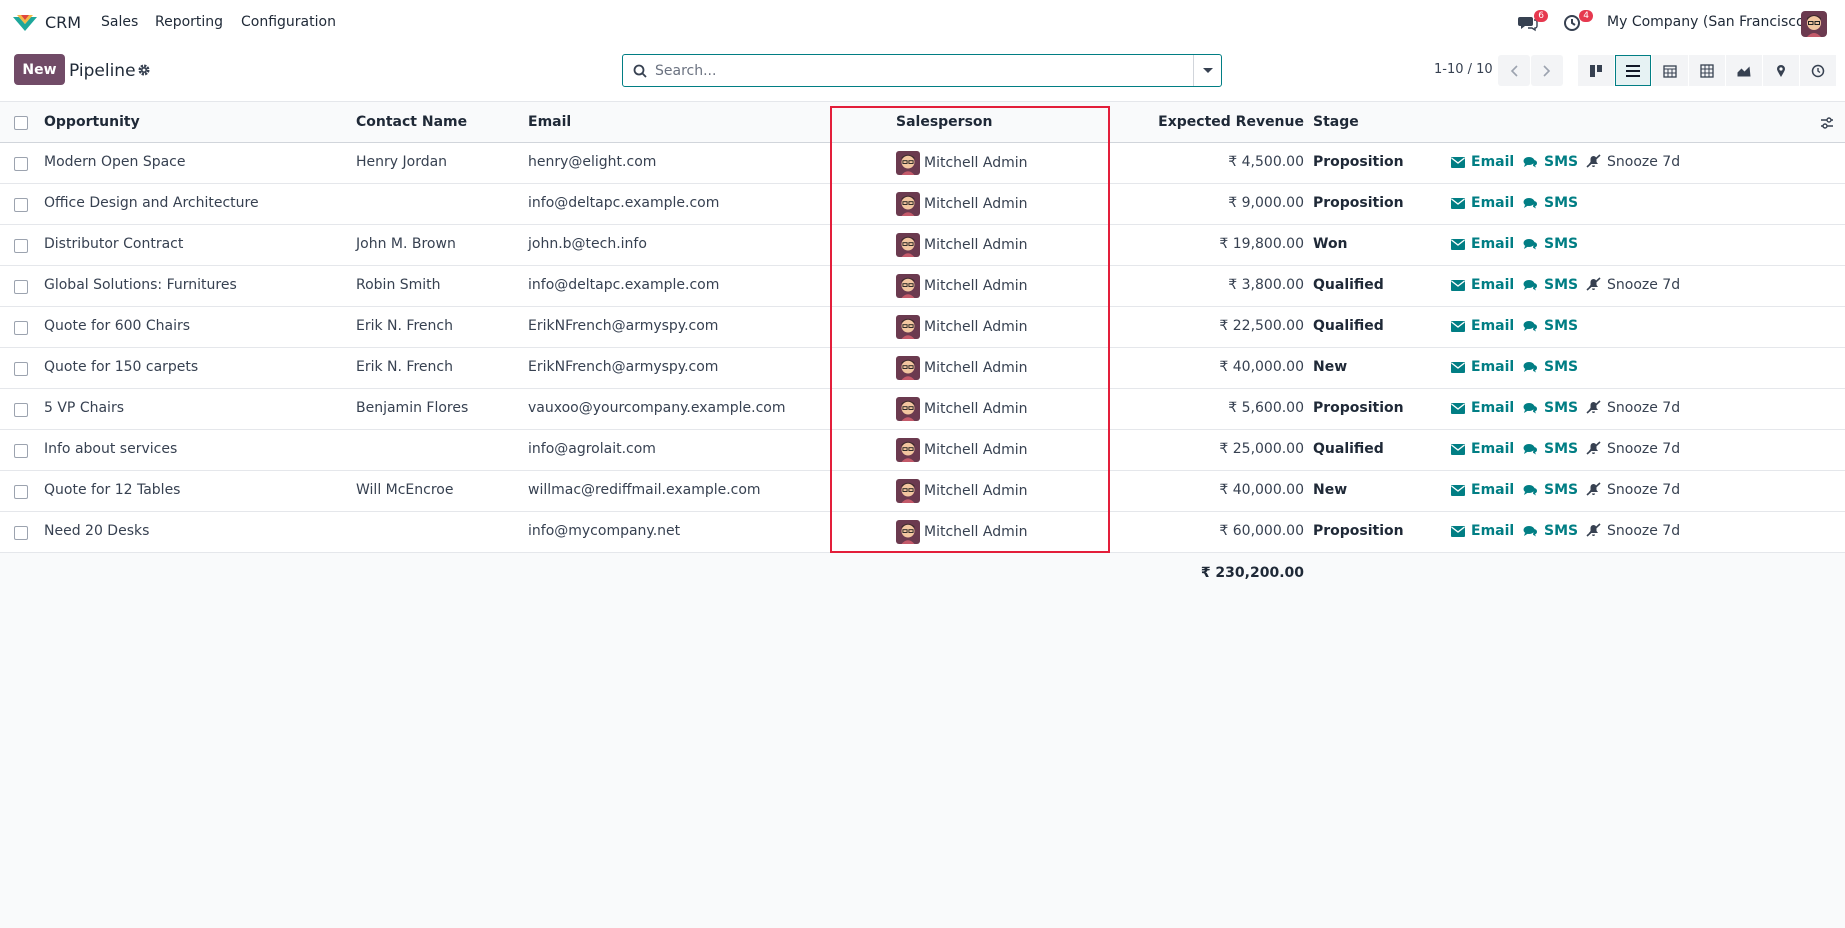 This screenshot has height=928, width=1845. What do you see at coordinates (144, 70) in the screenshot?
I see `gear-icon` at bounding box center [144, 70].